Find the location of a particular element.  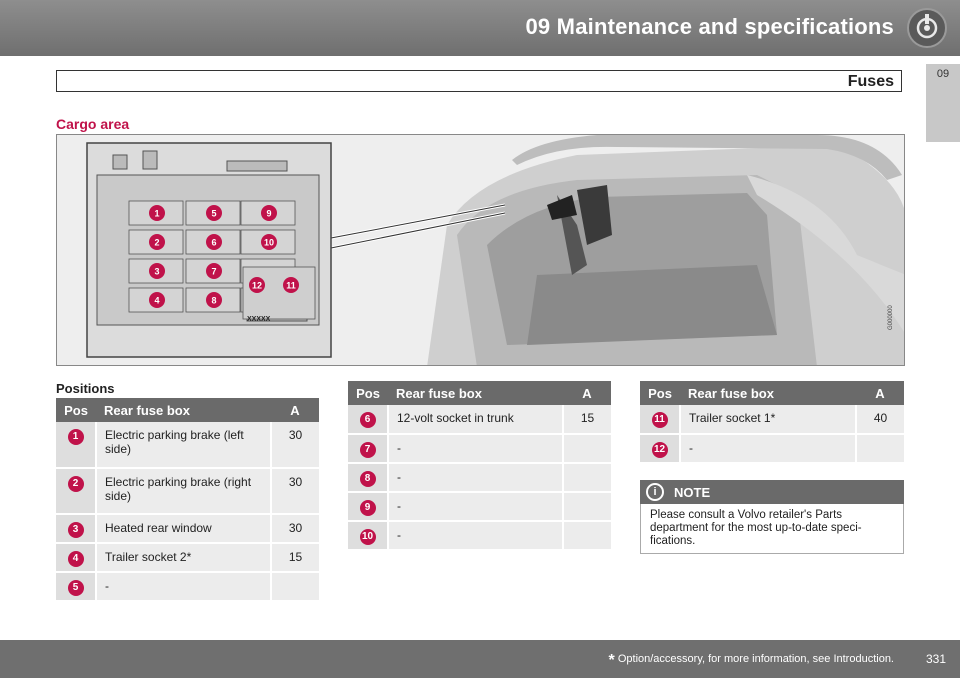

wrench-icon is located at coordinates (927, 28).